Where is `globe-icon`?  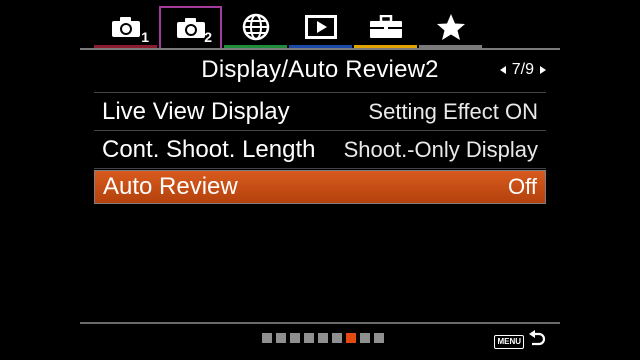 globe-icon is located at coordinates (256, 27).